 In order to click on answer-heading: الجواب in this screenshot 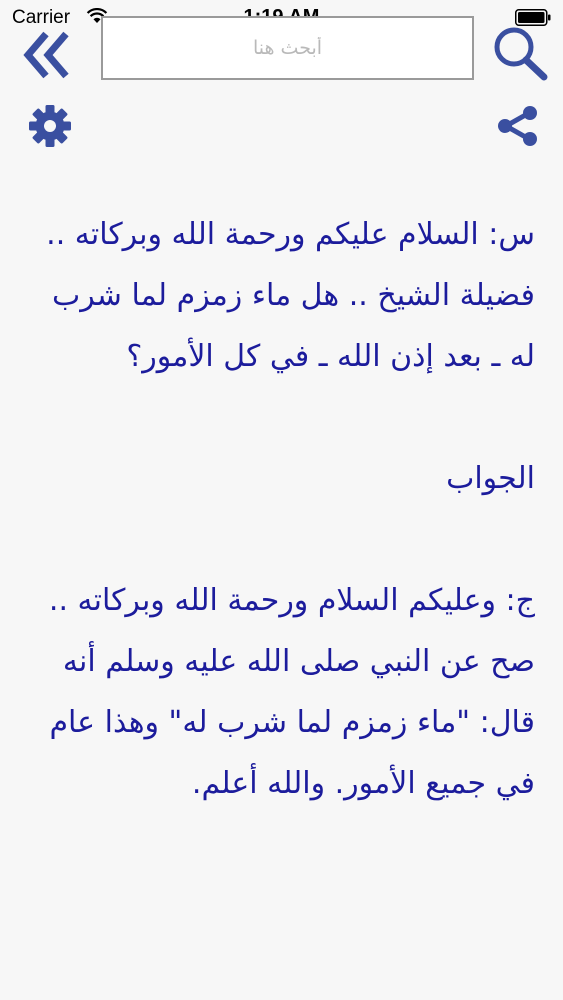, I will do `click(490, 478)`.